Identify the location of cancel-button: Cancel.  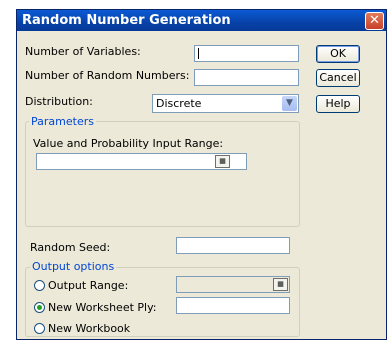
(338, 78).